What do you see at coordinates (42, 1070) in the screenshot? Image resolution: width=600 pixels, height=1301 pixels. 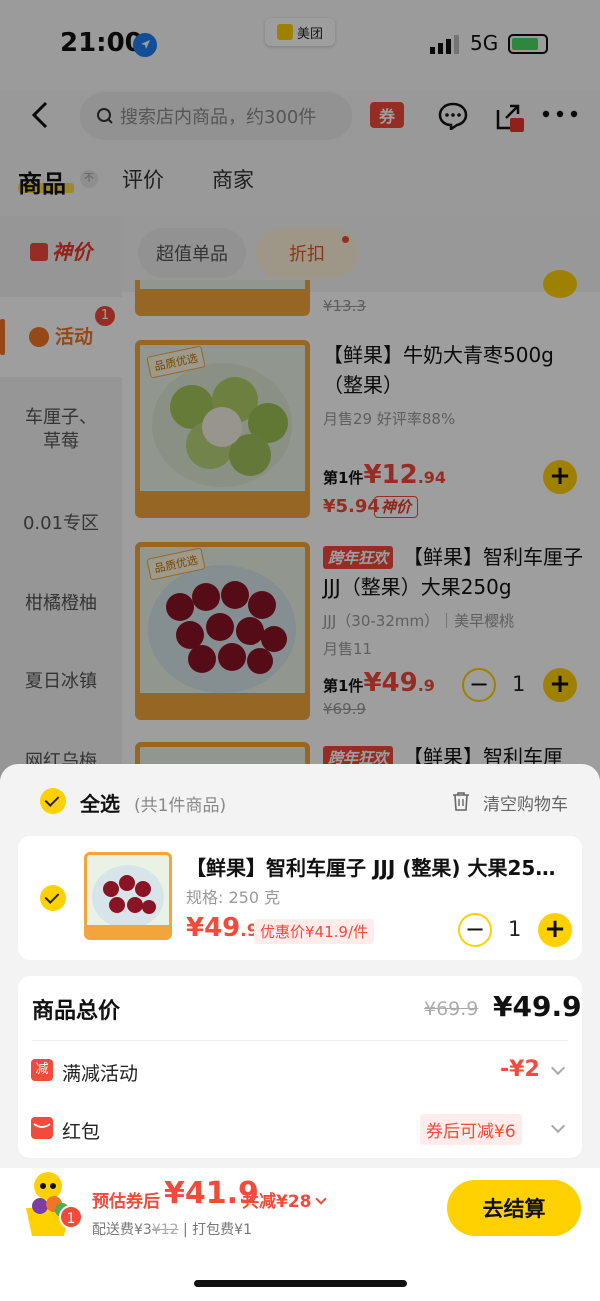 I see `discount-icon: 减` at bounding box center [42, 1070].